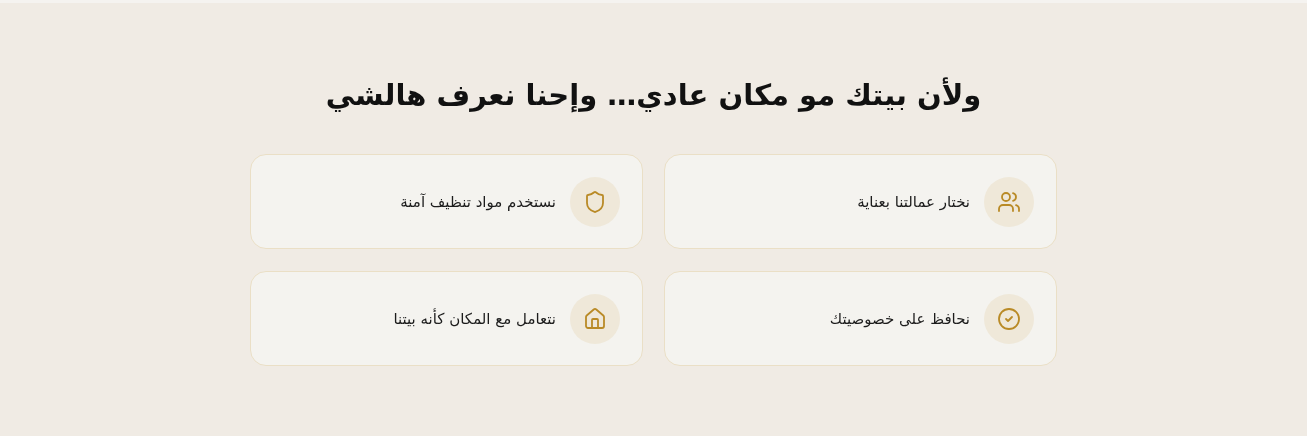 The image size is (1307, 436). Describe the element at coordinates (595, 201) in the screenshot. I see `shield-icon` at that location.